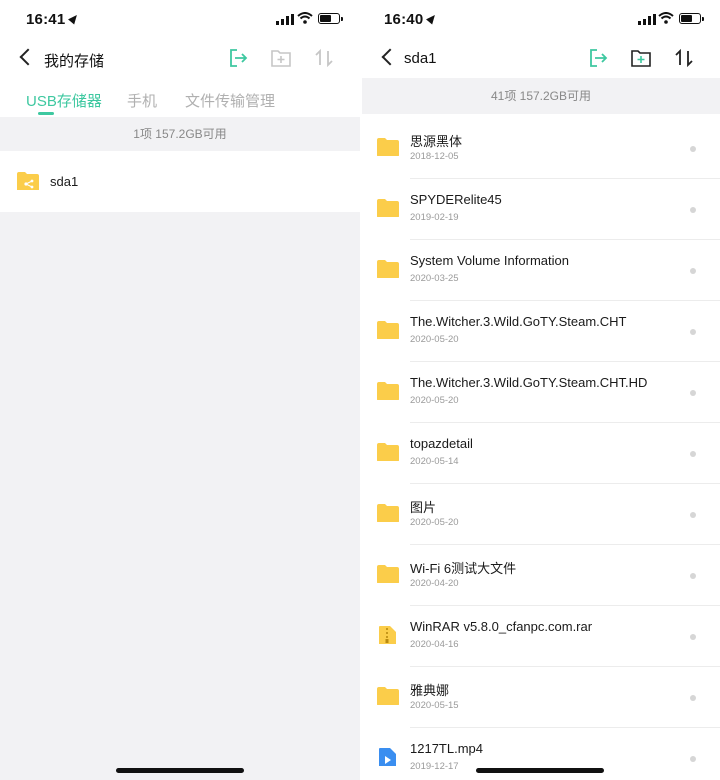 This screenshot has width=720, height=780. Describe the element at coordinates (64, 100) in the screenshot. I see `tab-usb-storage: USB存储器` at that location.